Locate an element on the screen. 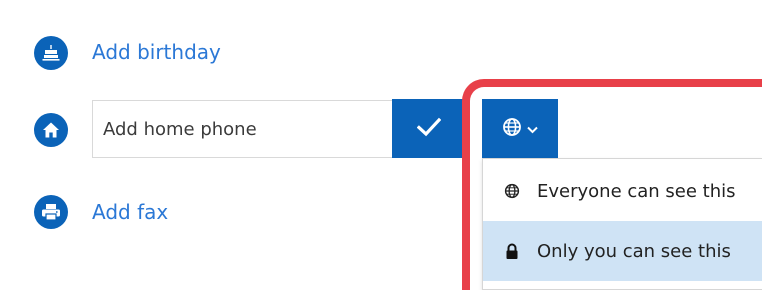 The height and width of the screenshot is (290, 762). menu-item-label: Everyone can see this is located at coordinates (636, 191).